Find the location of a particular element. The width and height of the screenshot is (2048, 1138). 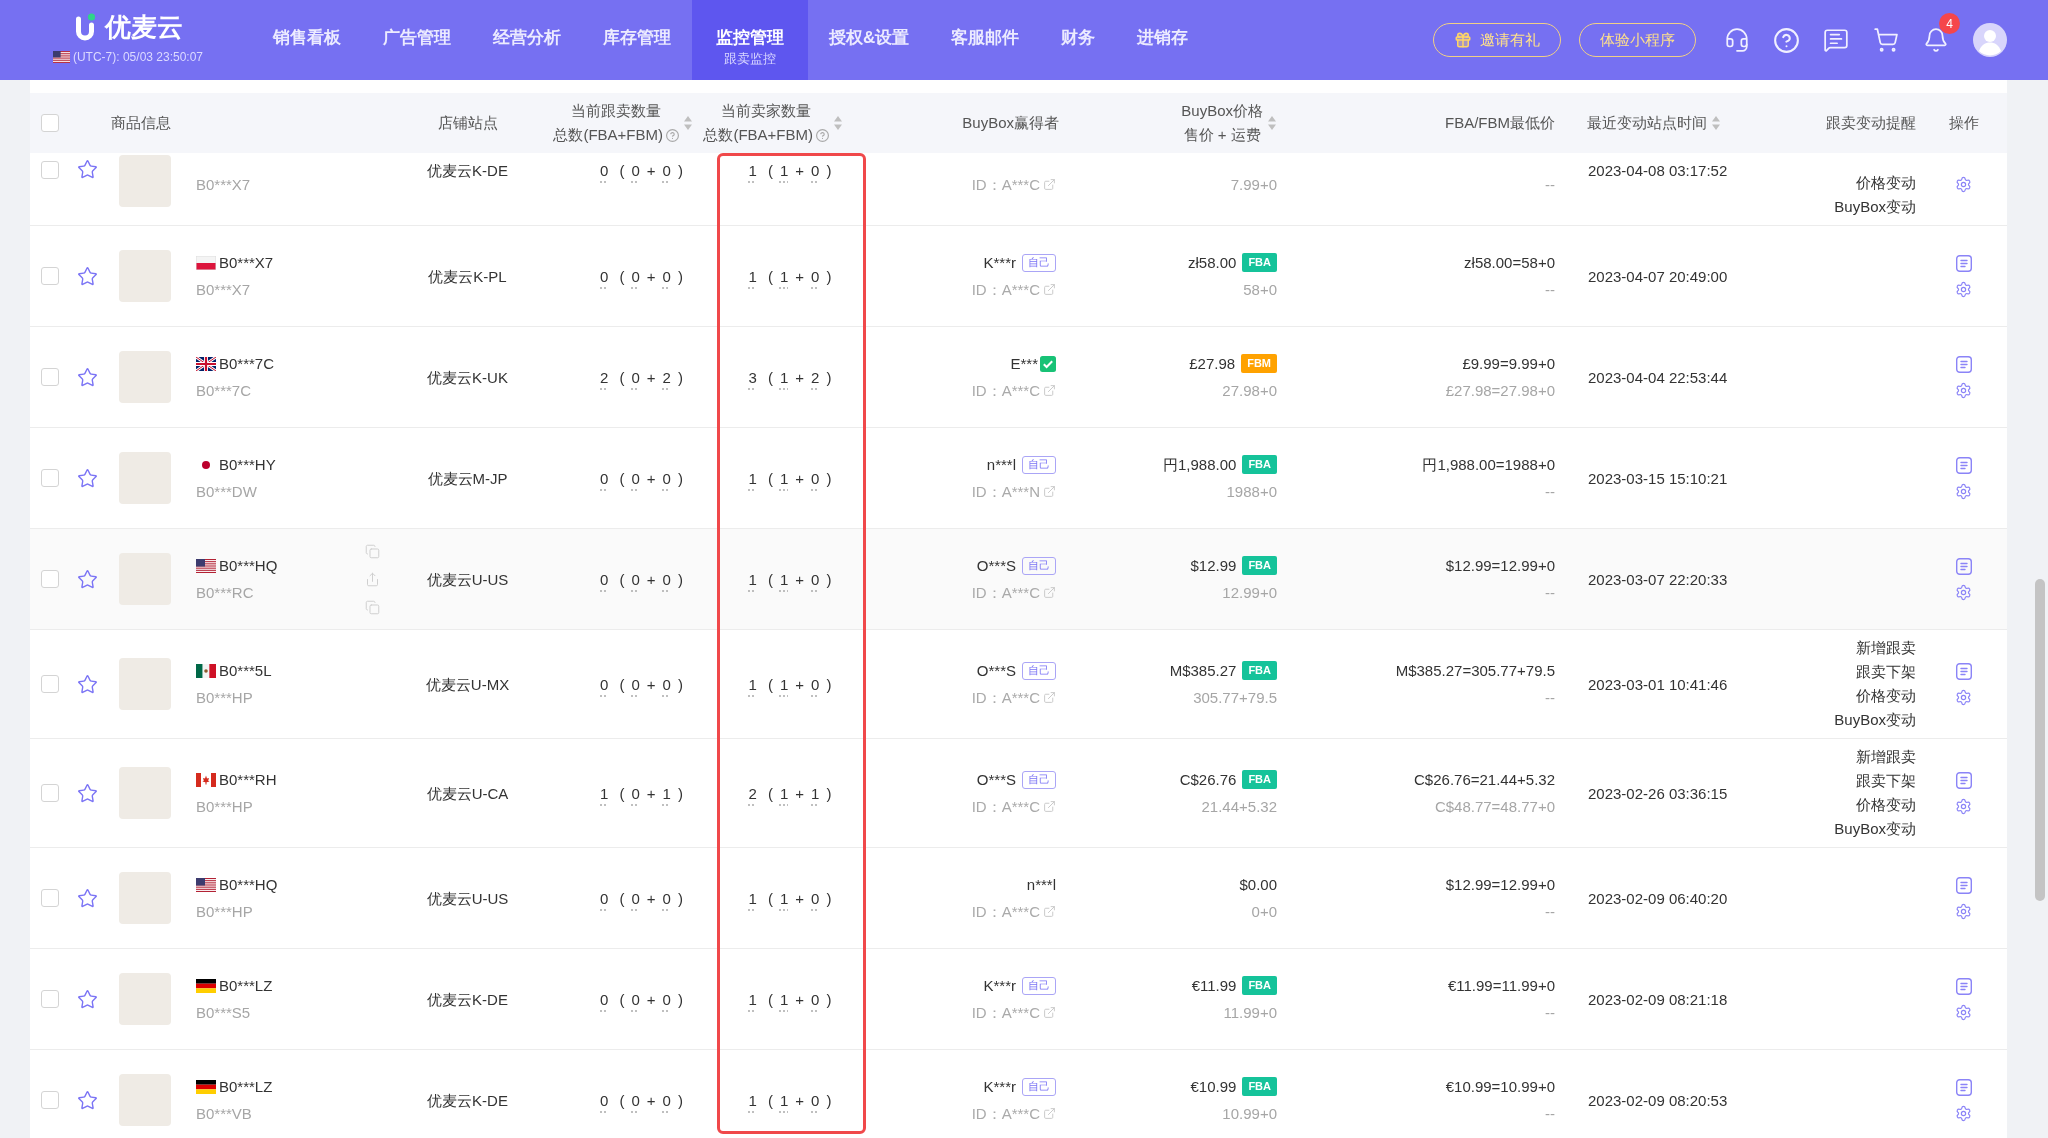

message-icon is located at coordinates (1836, 40).